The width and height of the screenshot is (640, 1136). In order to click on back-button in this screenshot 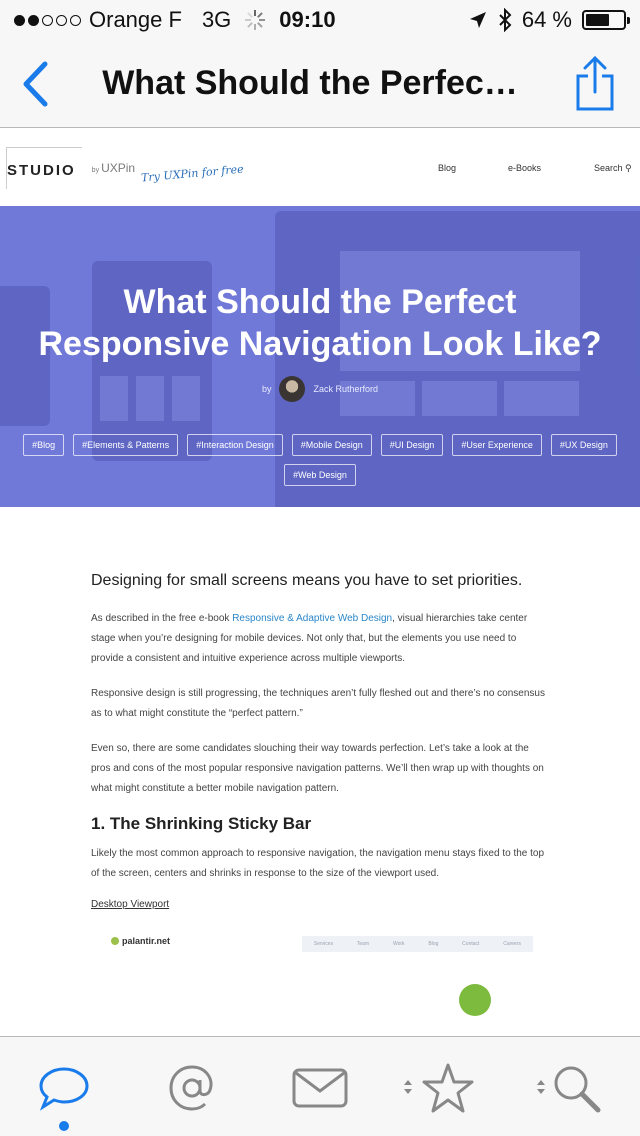, I will do `click(35, 84)`.